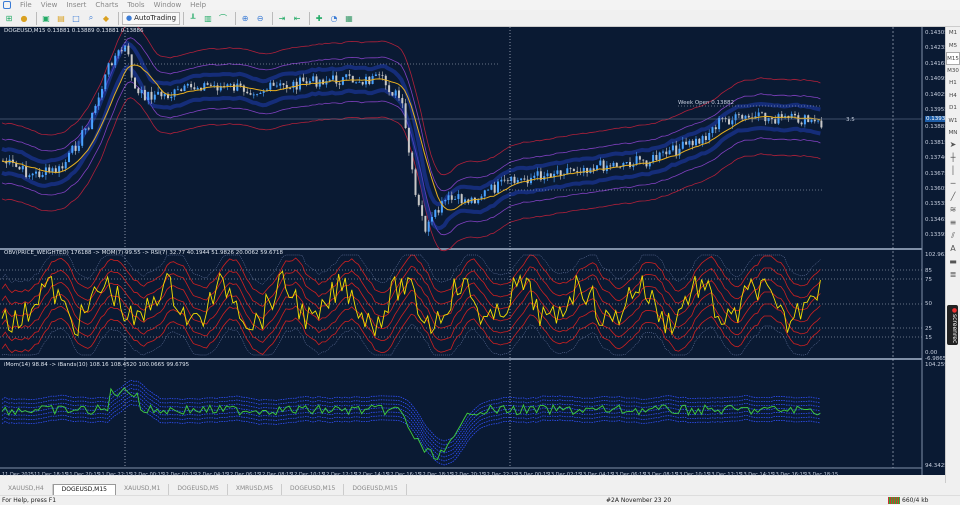  I want to click on channel-icon: ≡, so click(953, 224).